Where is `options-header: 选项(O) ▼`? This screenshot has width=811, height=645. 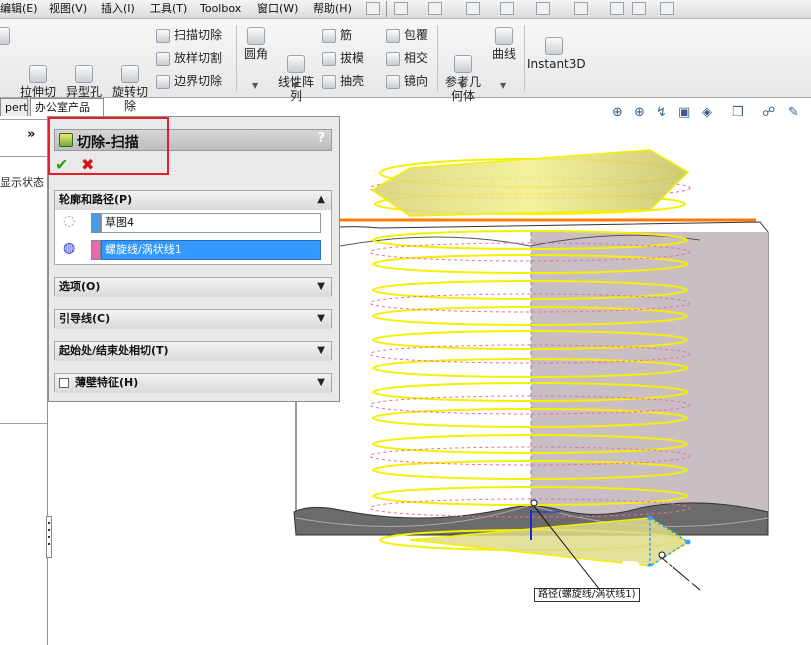 options-header: 选项(O) ▼ is located at coordinates (193, 287).